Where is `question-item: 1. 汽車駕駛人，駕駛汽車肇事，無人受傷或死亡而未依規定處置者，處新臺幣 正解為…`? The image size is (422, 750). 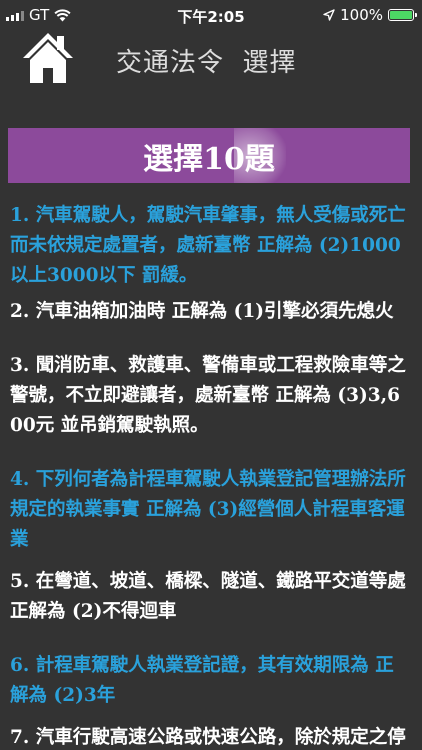
question-item: 1. 汽車駕駛人，駕駛汽車肇事，無人受傷或死亡而未依規定處置者，處新臺幣 正解為… is located at coordinates (211, 246).